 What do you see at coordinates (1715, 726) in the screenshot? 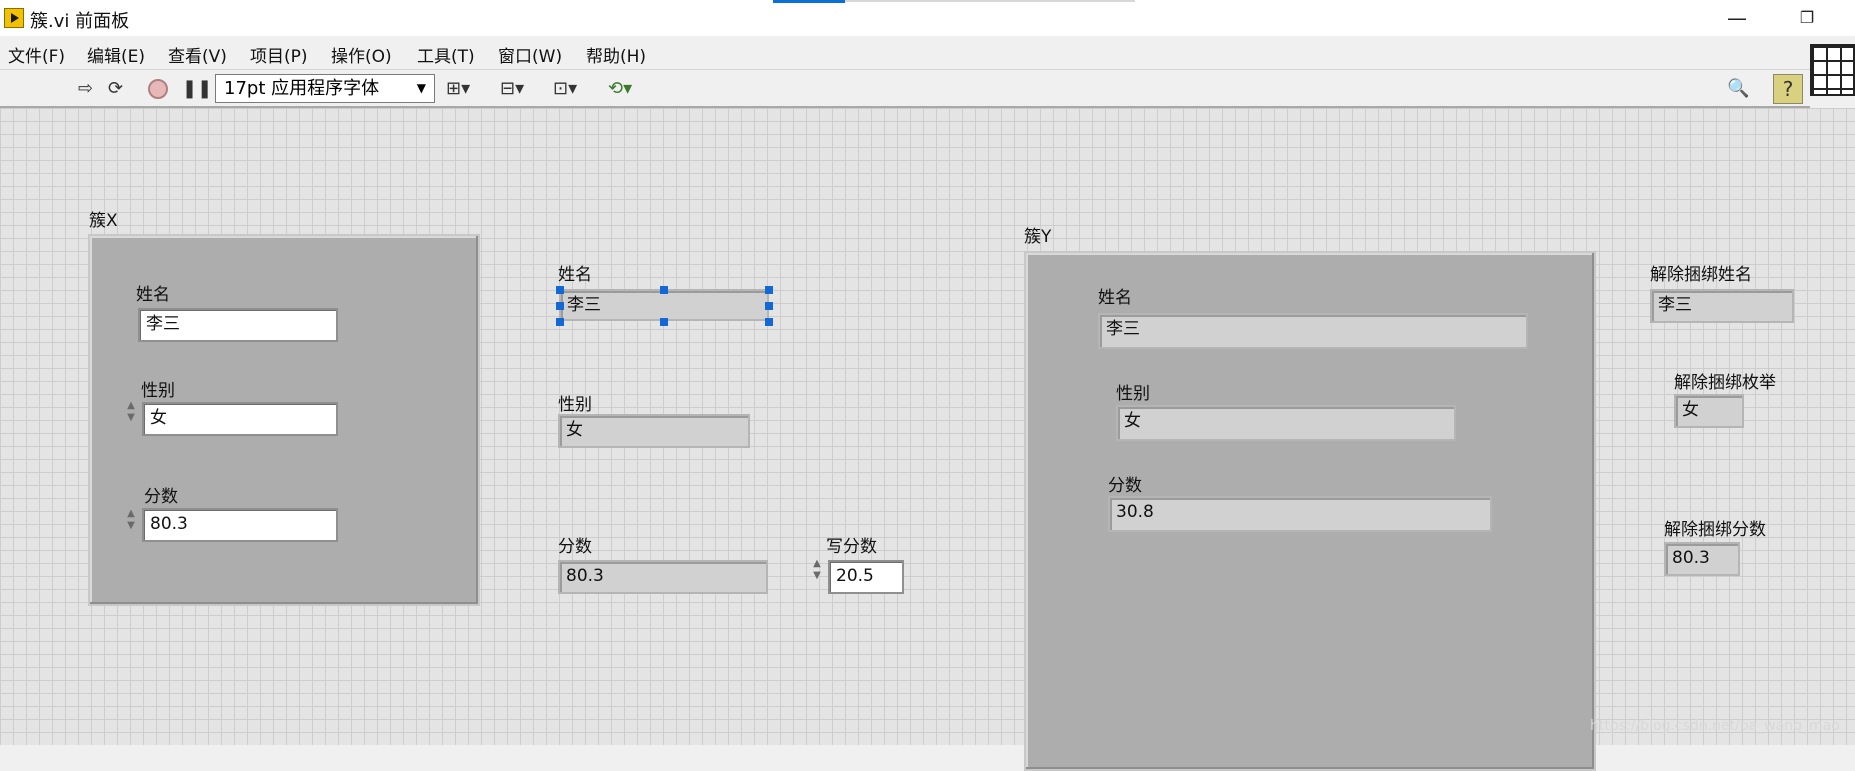
I see `watermark-text: https://blog.csdn.net/pa_wang_mao` at bounding box center [1715, 726].